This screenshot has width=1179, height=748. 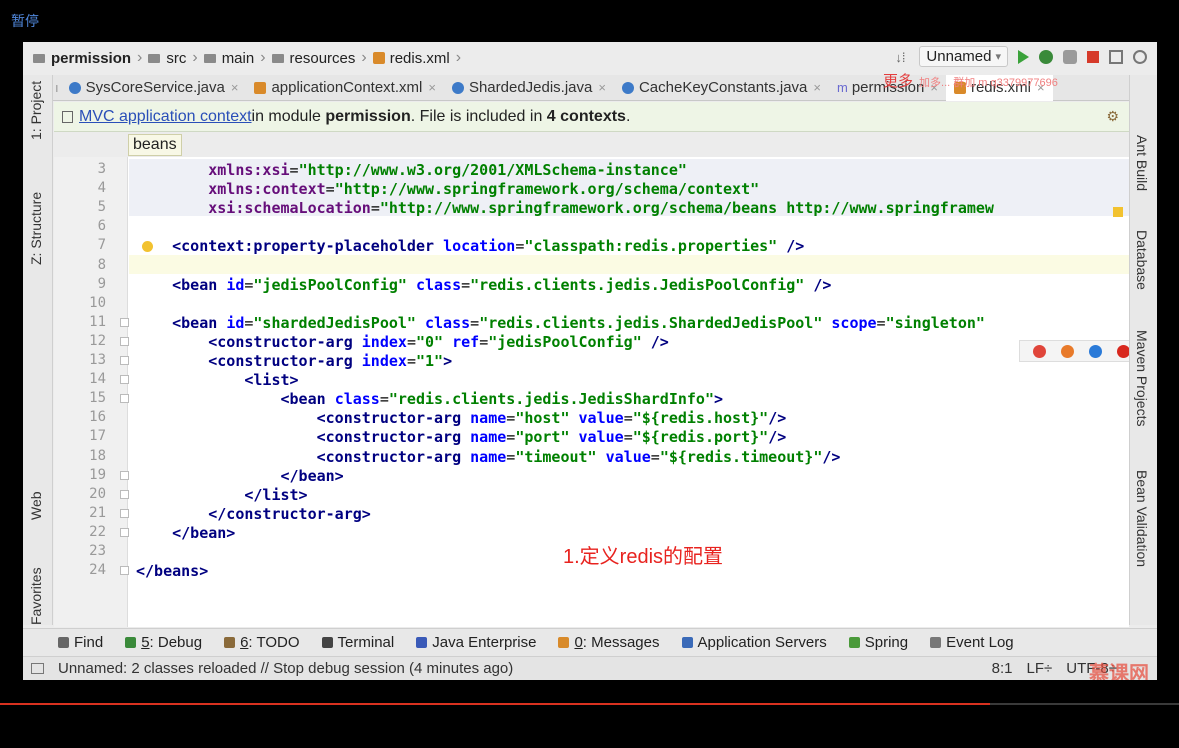 What do you see at coordinates (1093, 56) in the screenshot?
I see `stop-icon` at bounding box center [1093, 56].